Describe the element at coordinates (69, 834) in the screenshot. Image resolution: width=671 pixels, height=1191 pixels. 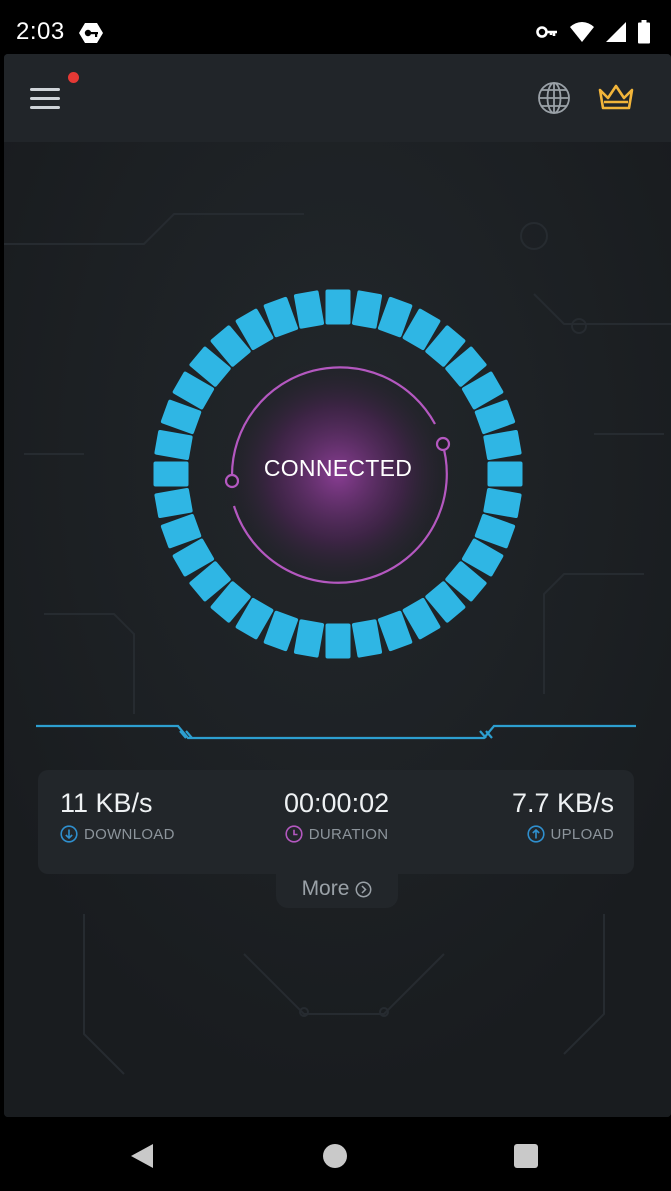
I see `arrow-down-circle-icon` at that location.